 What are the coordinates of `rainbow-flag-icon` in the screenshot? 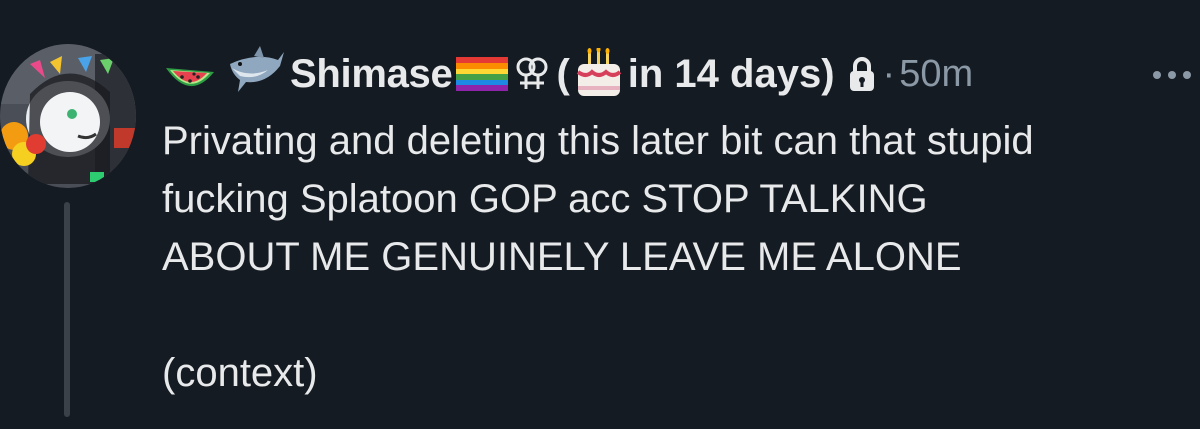 It's located at (482, 74).